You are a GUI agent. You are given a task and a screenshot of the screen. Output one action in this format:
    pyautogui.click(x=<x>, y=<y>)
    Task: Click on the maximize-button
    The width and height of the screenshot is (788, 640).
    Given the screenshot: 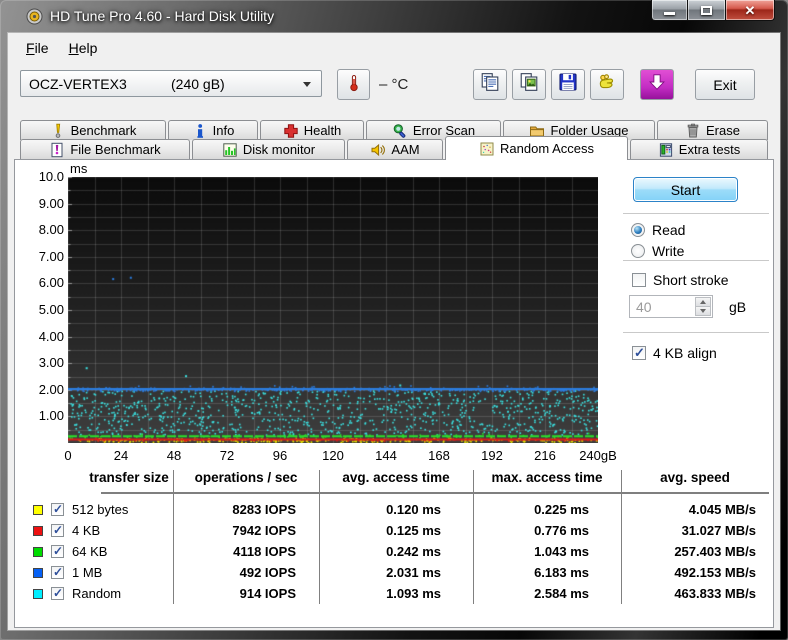 What is the action you would take?
    pyautogui.click(x=706, y=10)
    